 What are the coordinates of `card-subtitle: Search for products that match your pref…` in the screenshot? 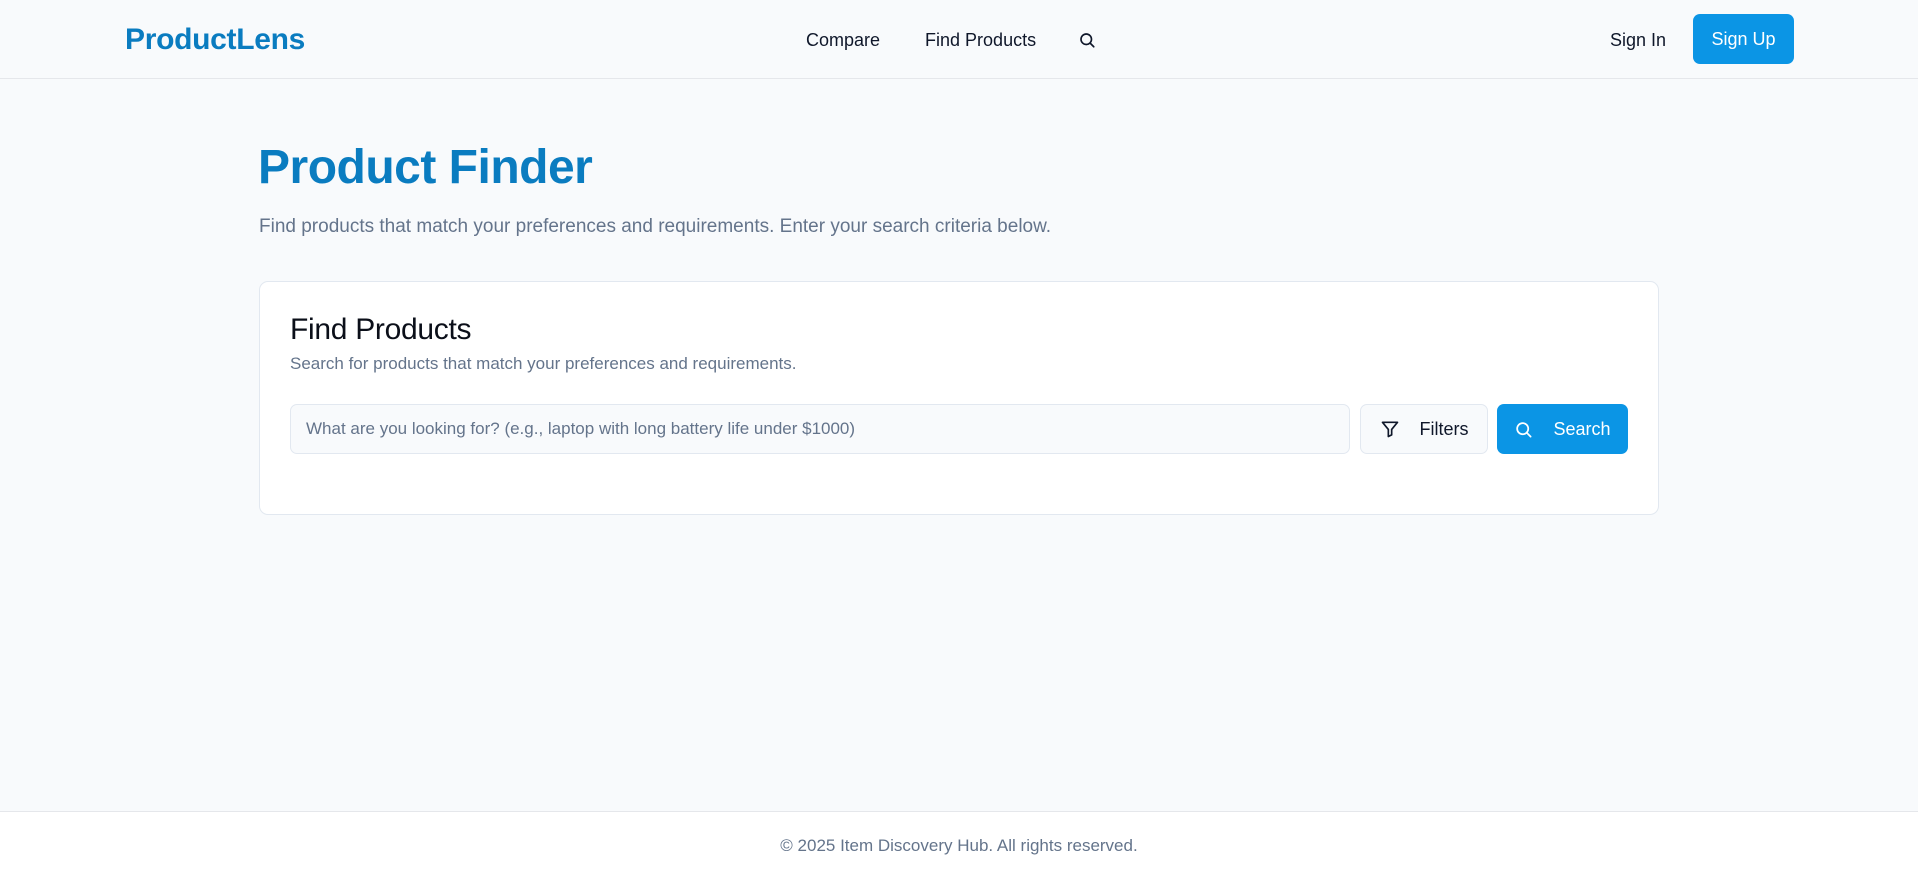 It's located at (543, 363).